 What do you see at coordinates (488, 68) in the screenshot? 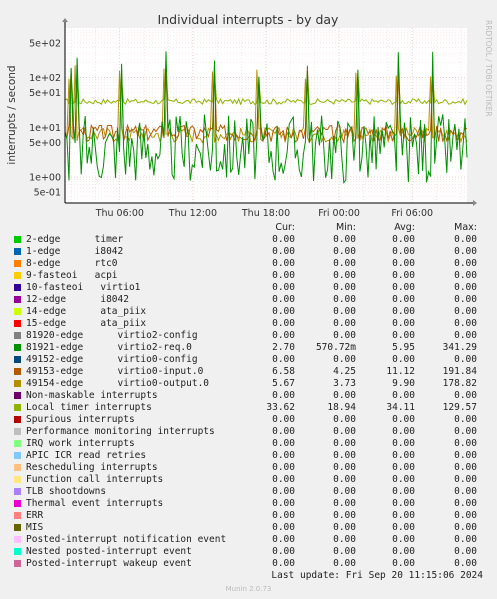
I see `rrdtool-credit: RRDTOOL / TOBI OETIKER` at bounding box center [488, 68].